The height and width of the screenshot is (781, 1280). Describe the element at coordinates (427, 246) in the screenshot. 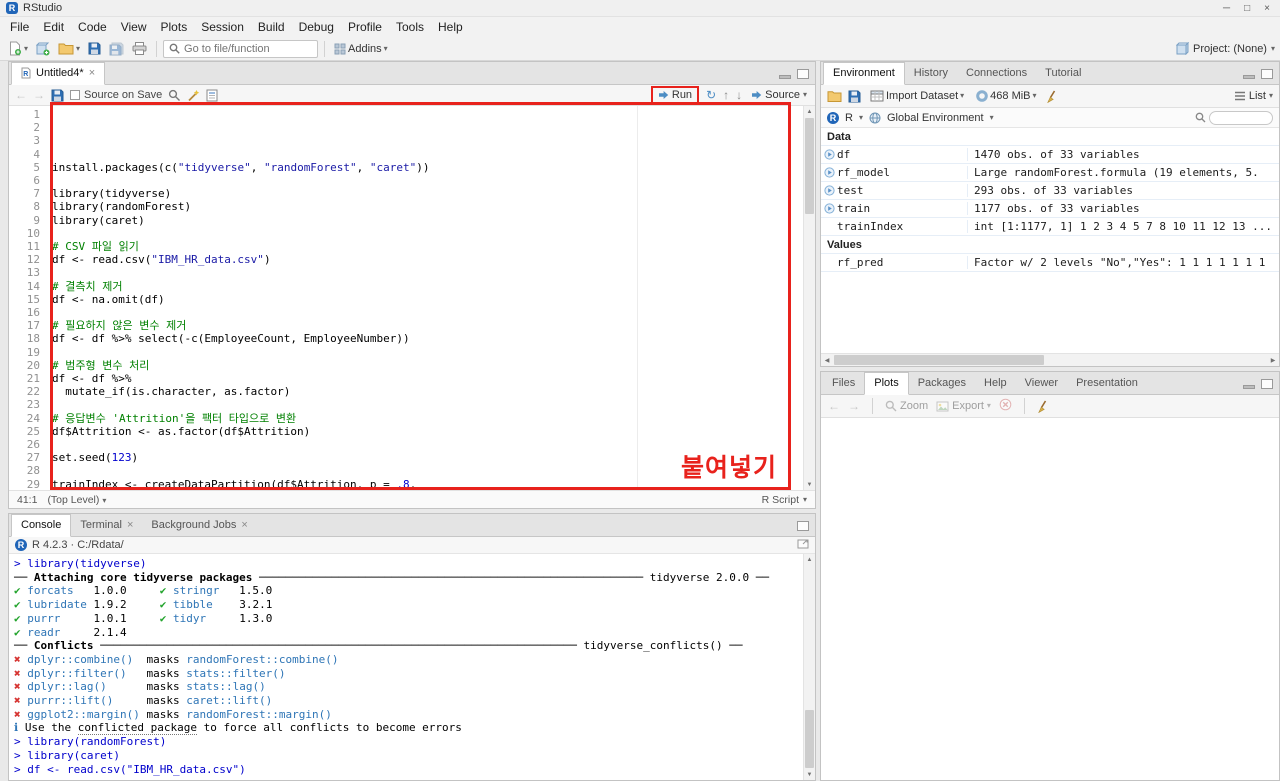

I see `code-line: # CSV 파일 읽기` at that location.